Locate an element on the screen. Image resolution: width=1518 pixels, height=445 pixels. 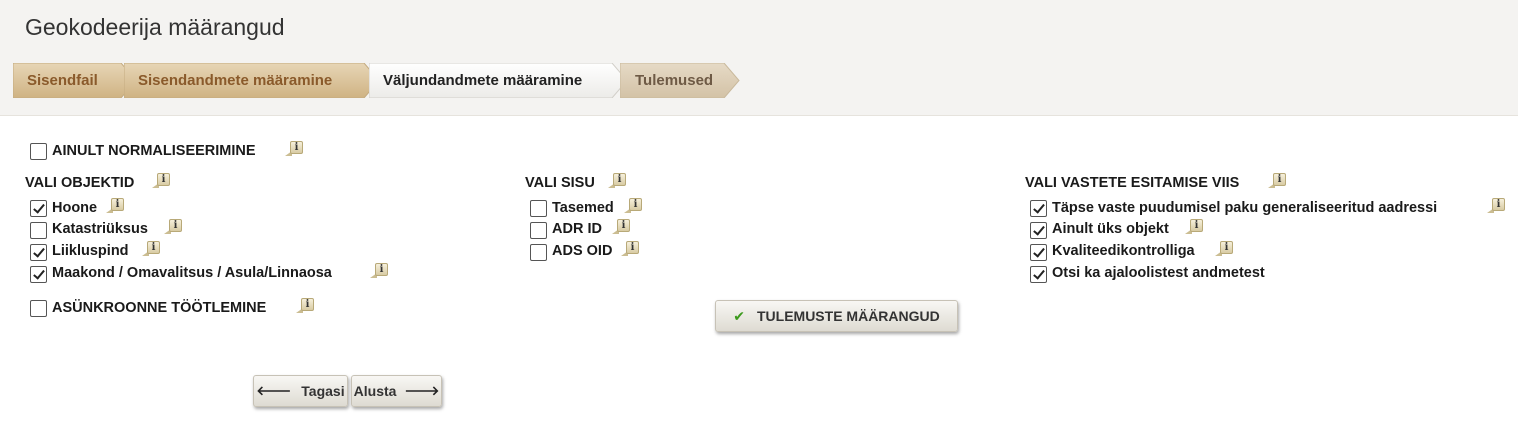
start-label: Alusta is located at coordinates (375, 391).